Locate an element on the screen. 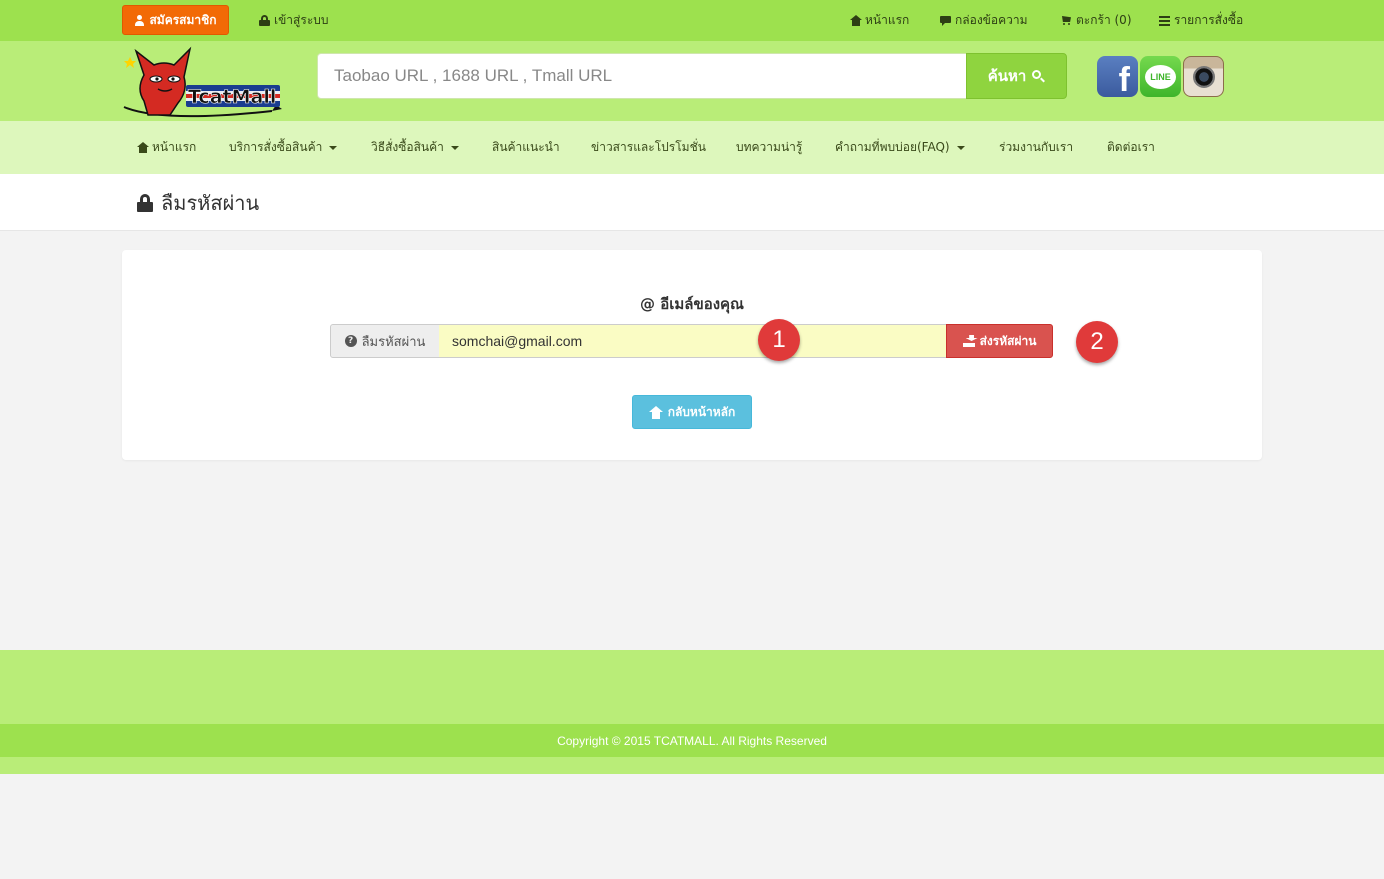 This screenshot has width=1384, height=879. top-link-label: ตะกร้า (0) is located at coordinates (1104, 20).